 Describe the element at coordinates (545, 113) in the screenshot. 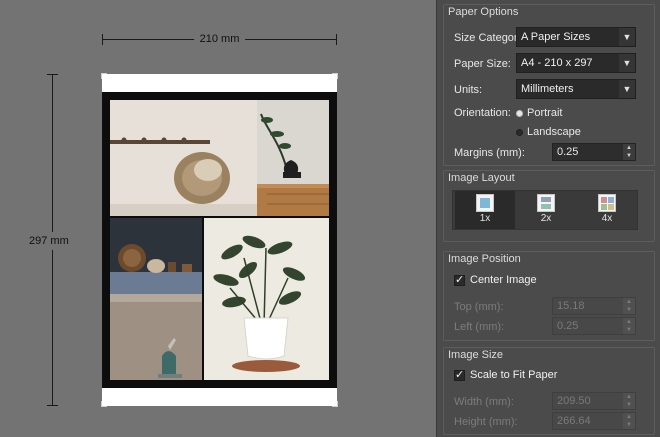

I see `portrait-label: Portrait` at that location.